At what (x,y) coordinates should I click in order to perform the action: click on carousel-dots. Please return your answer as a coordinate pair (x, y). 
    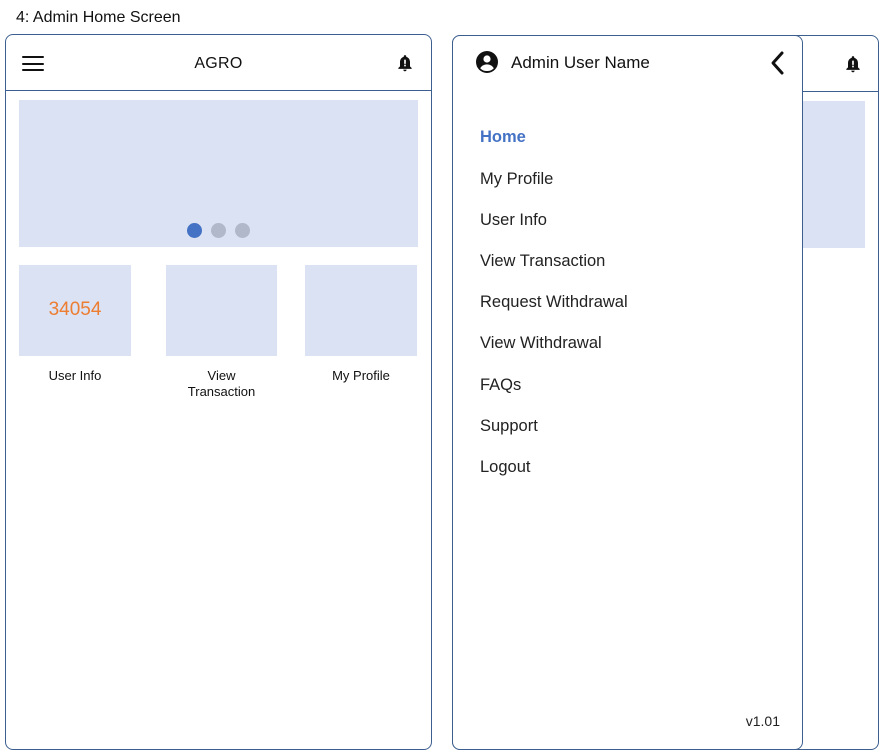
    Looking at the image, I should click on (218, 230).